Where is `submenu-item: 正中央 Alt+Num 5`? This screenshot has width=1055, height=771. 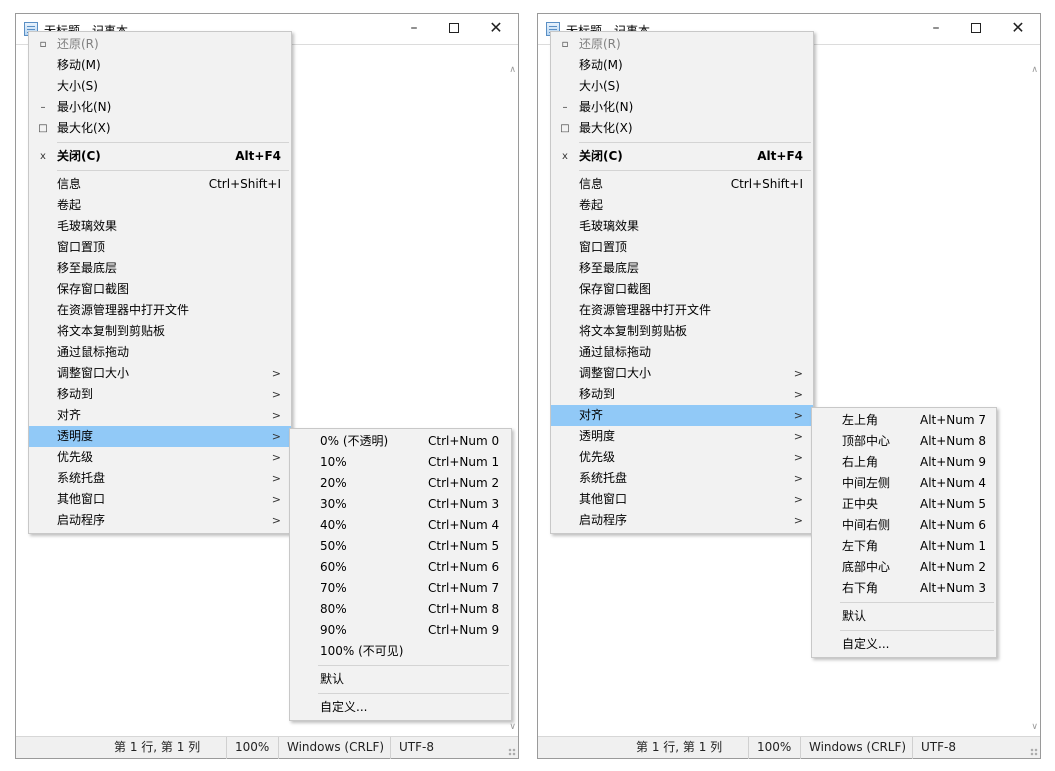
submenu-item: 正中央 Alt+Num 5 is located at coordinates (904, 504).